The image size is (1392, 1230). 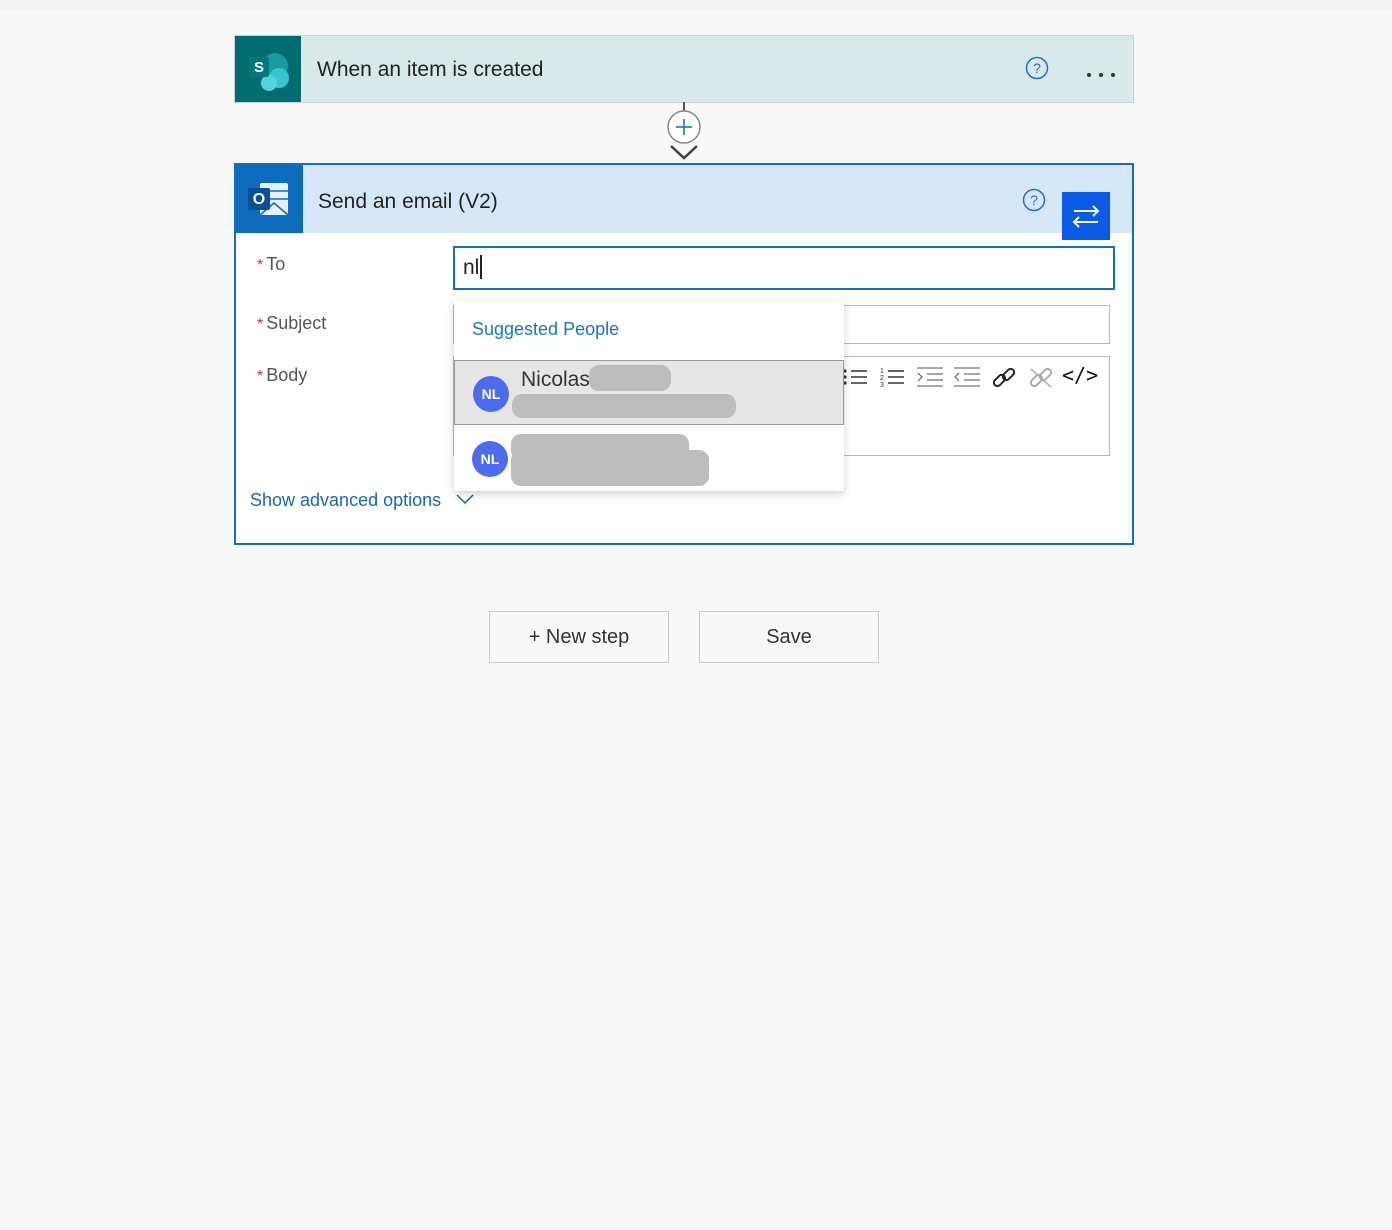 I want to click on trigger-title: When an item is created, so click(x=430, y=69).